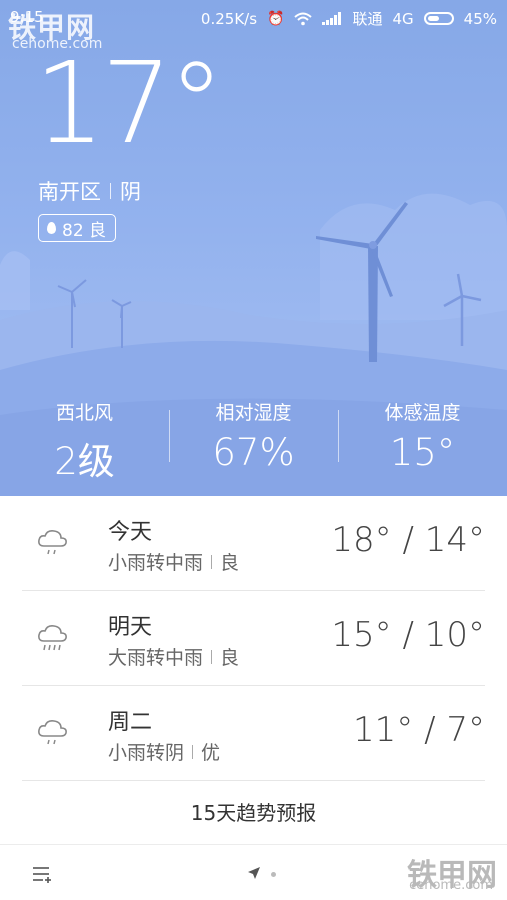  What do you see at coordinates (253, 733) in the screenshot?
I see `forecast-row: 周二 小雨转阴 优 11° / 7°` at bounding box center [253, 733].